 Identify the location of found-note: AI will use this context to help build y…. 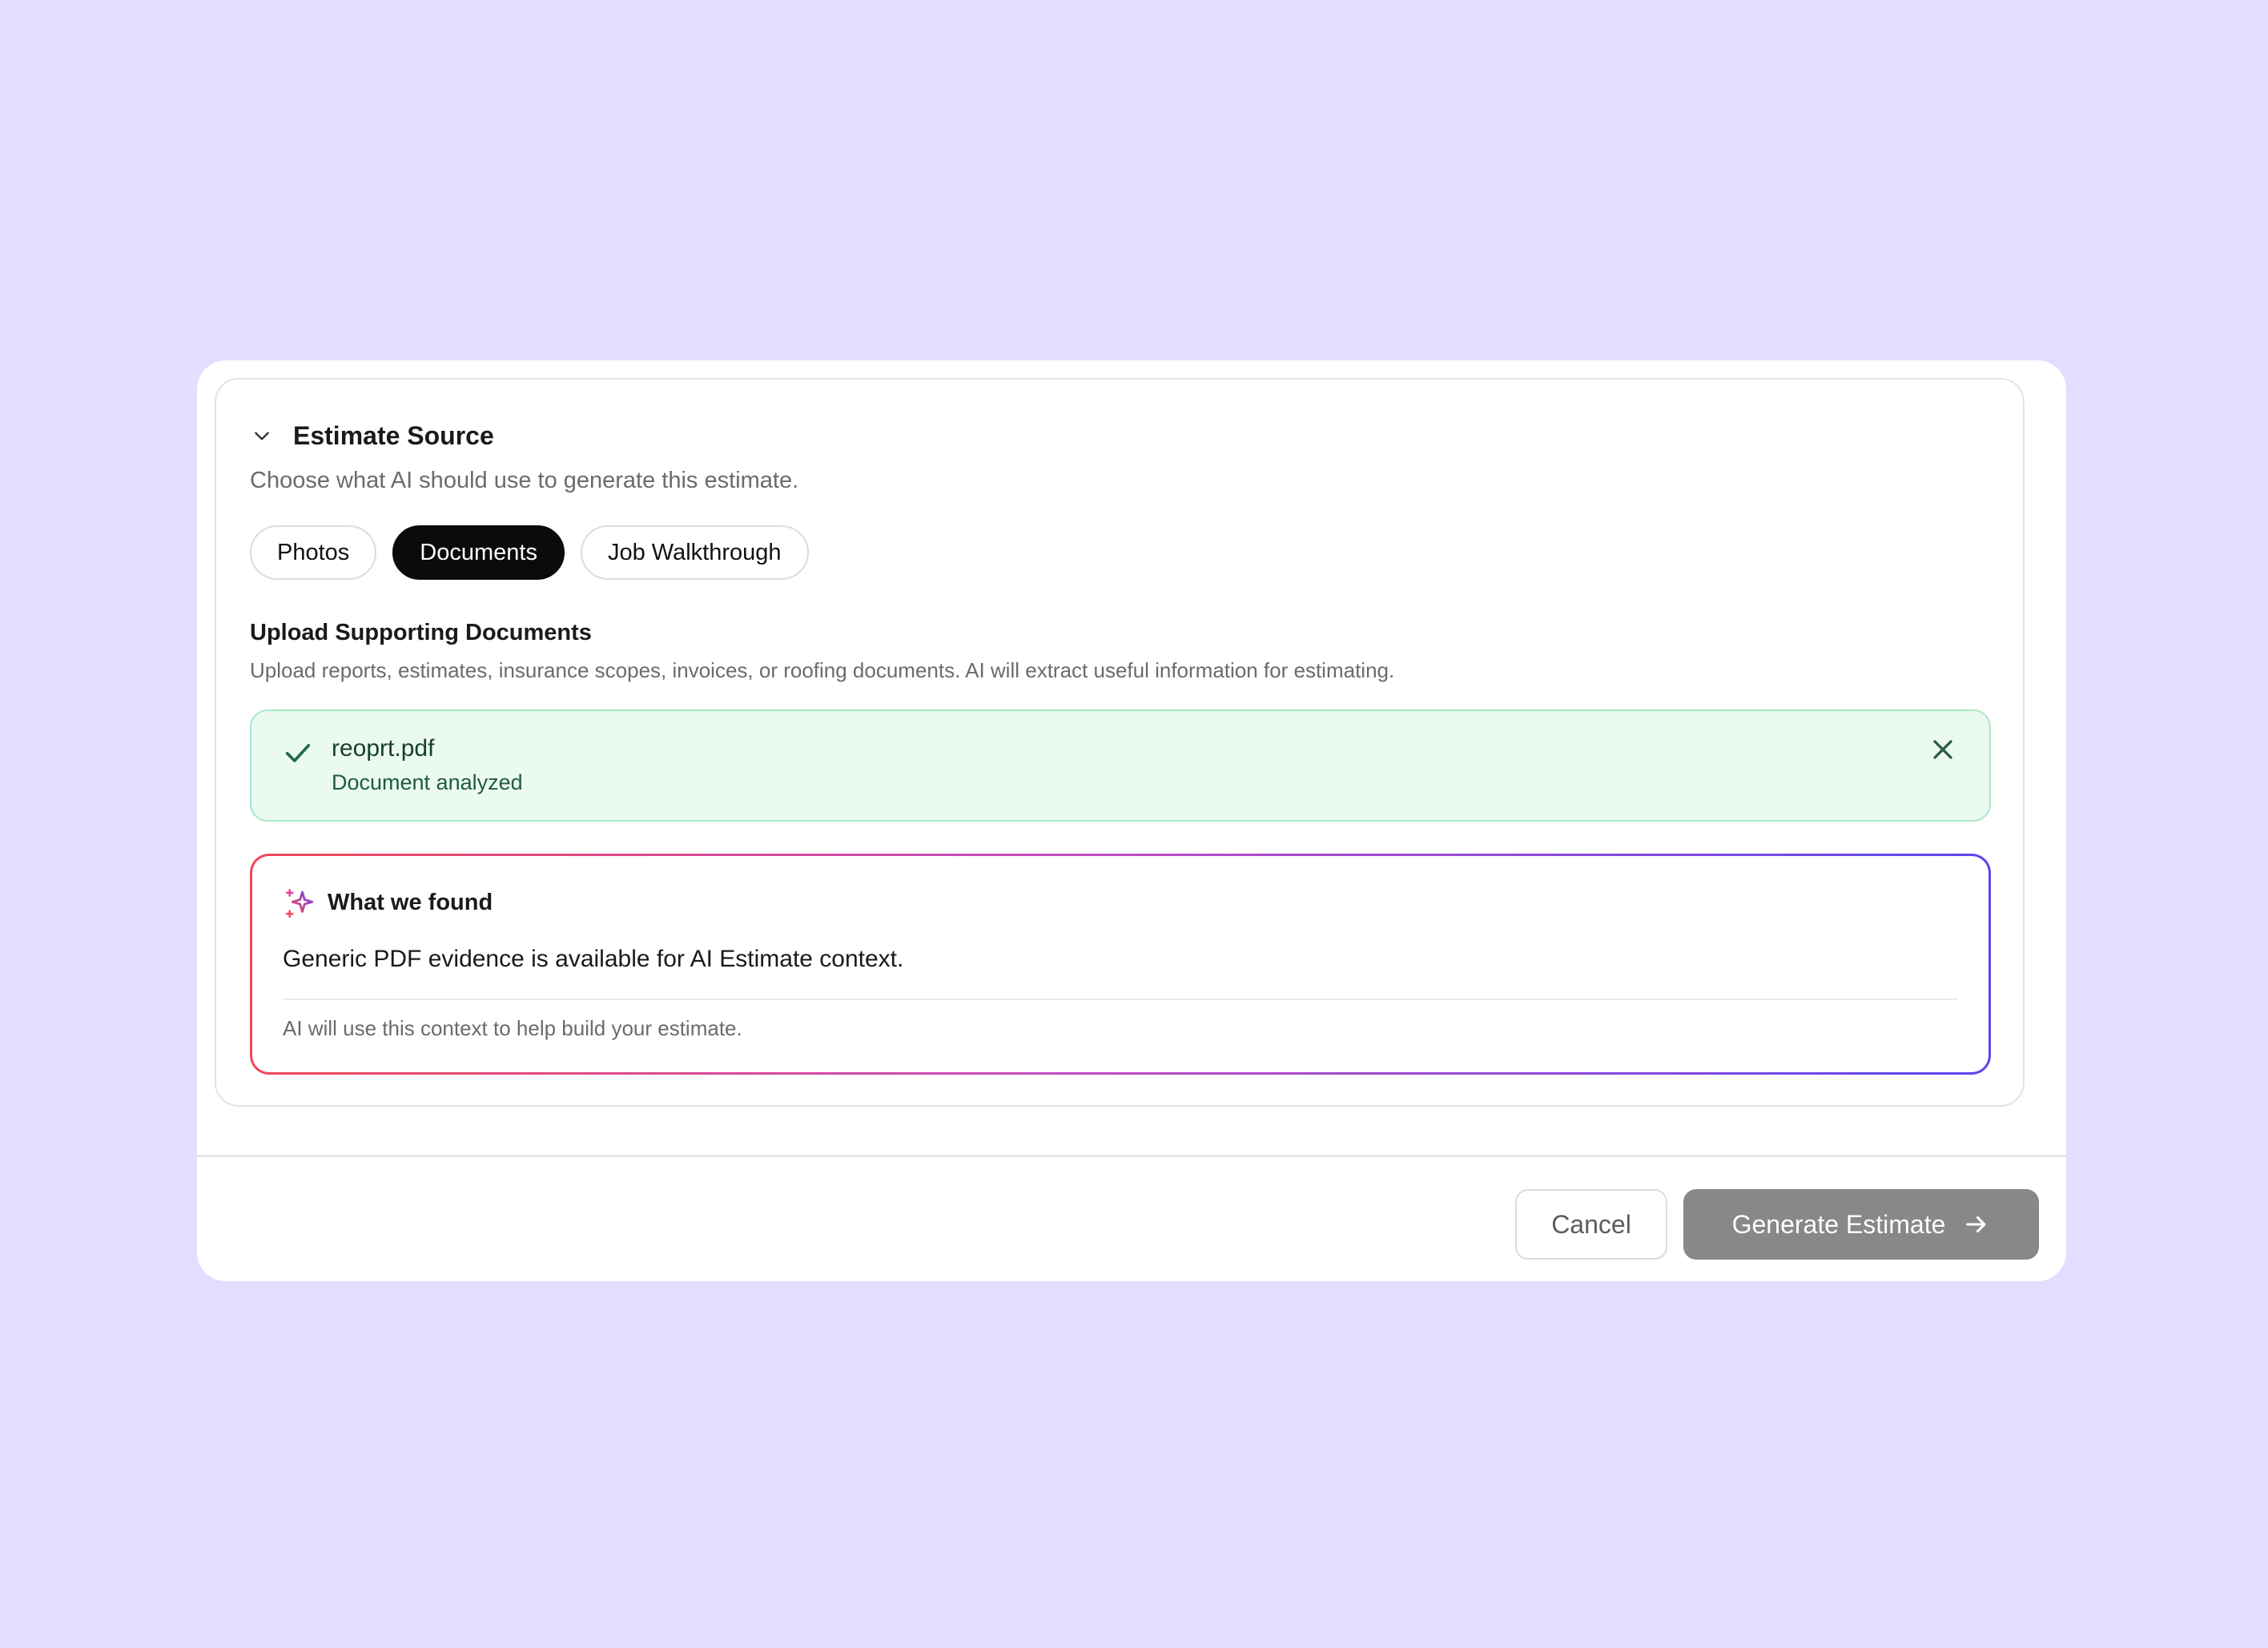
(512, 1028).